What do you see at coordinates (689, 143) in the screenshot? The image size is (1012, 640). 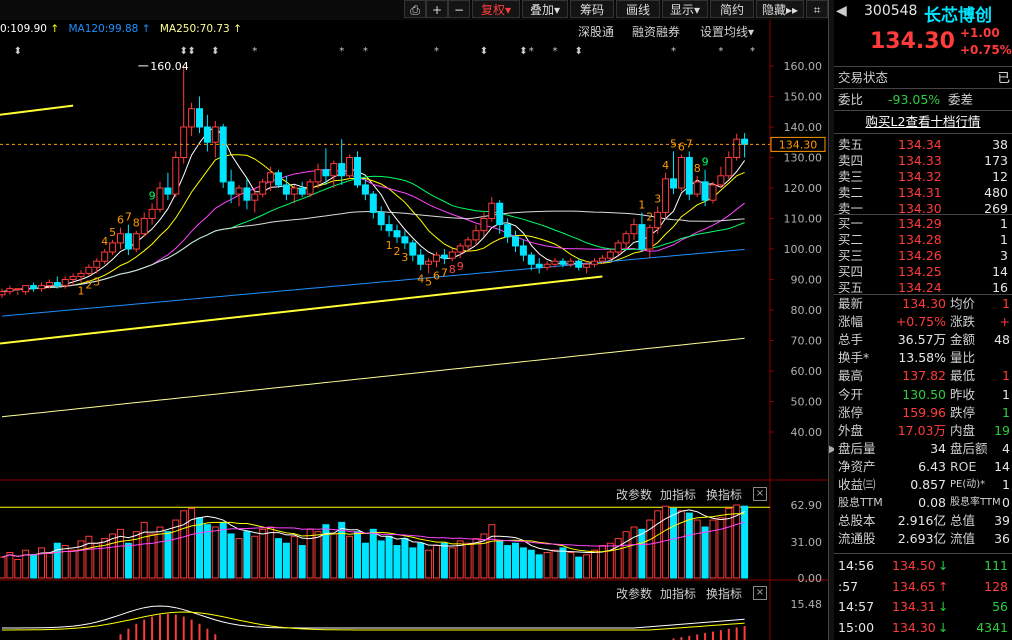 I see `signal-number: 7` at bounding box center [689, 143].